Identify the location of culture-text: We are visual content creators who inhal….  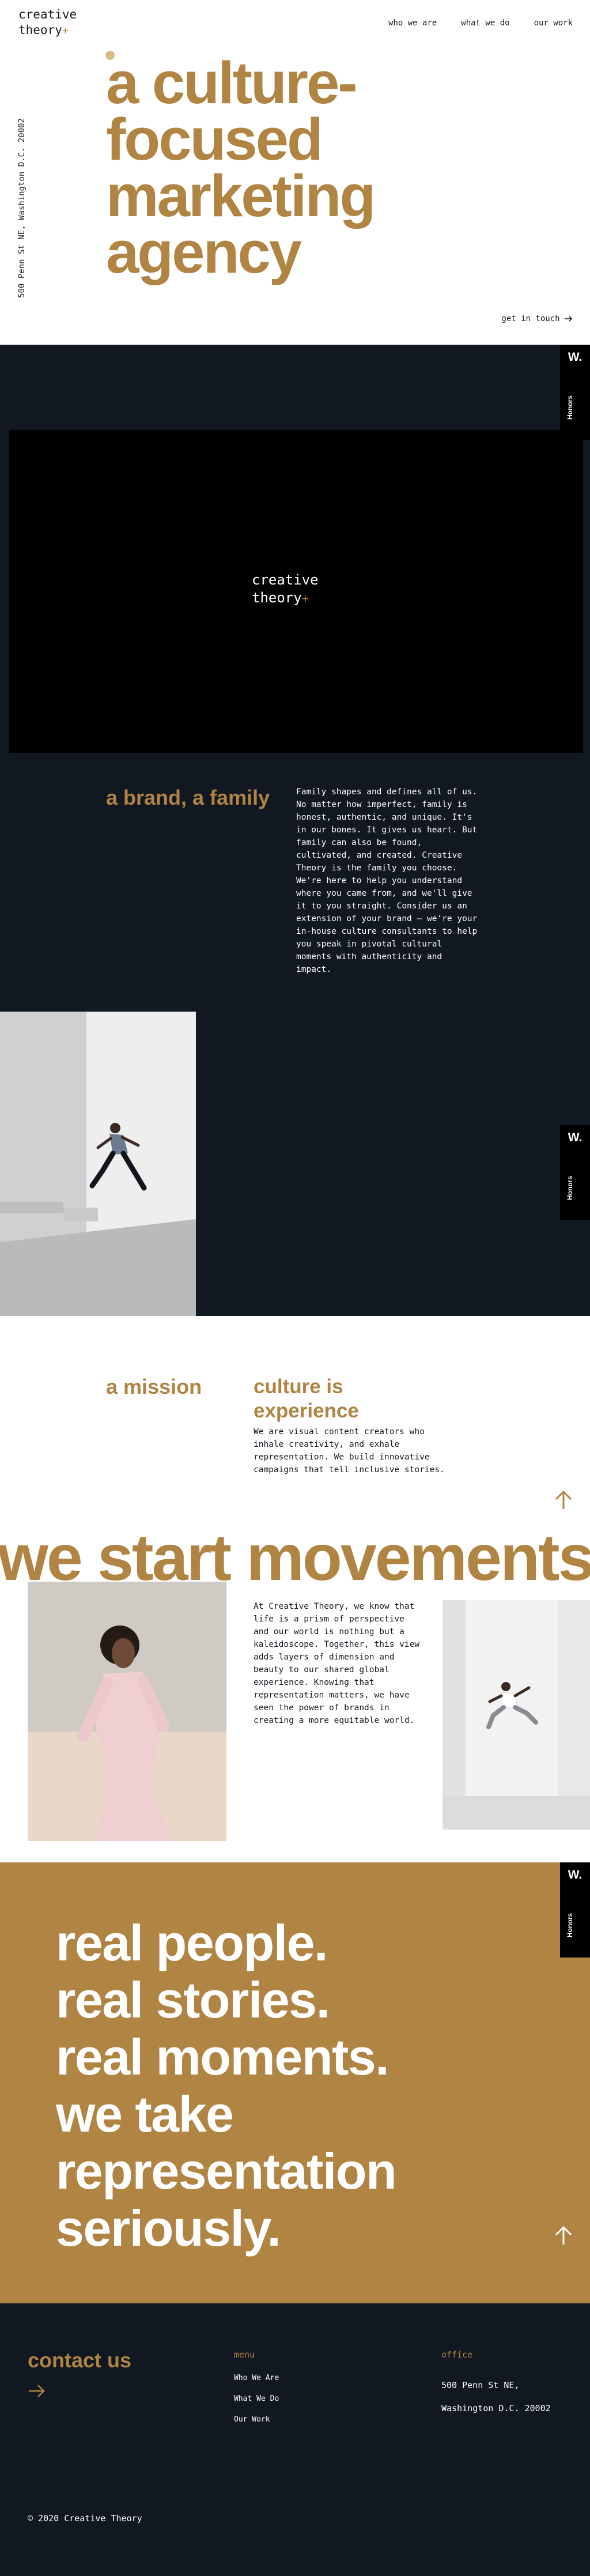
(349, 1450).